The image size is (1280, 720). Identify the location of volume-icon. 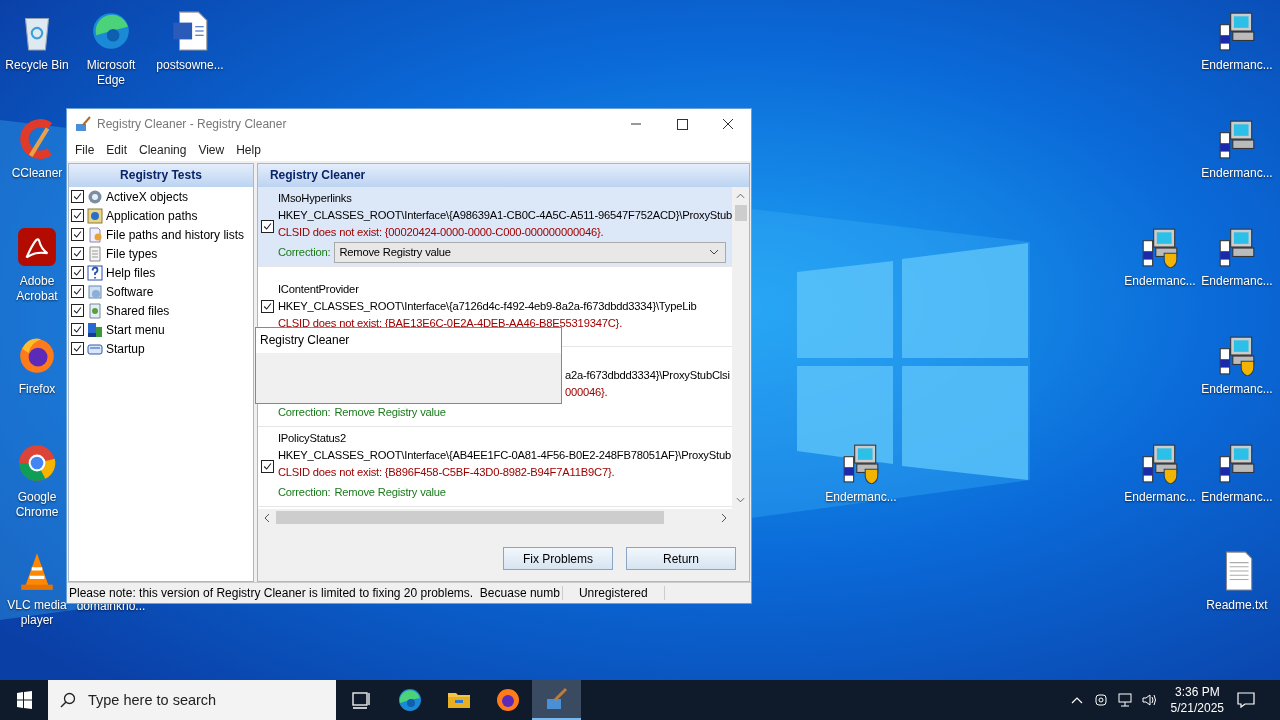
(1148, 700).